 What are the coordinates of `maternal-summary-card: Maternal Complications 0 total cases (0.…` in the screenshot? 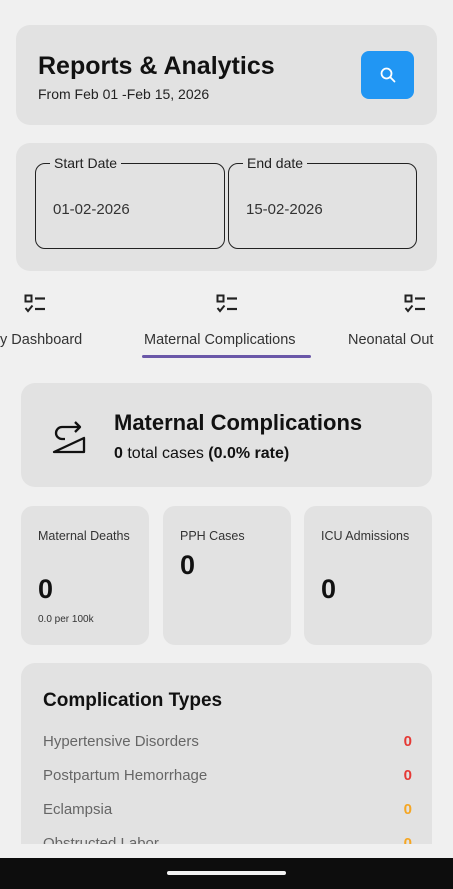 It's located at (226, 435).